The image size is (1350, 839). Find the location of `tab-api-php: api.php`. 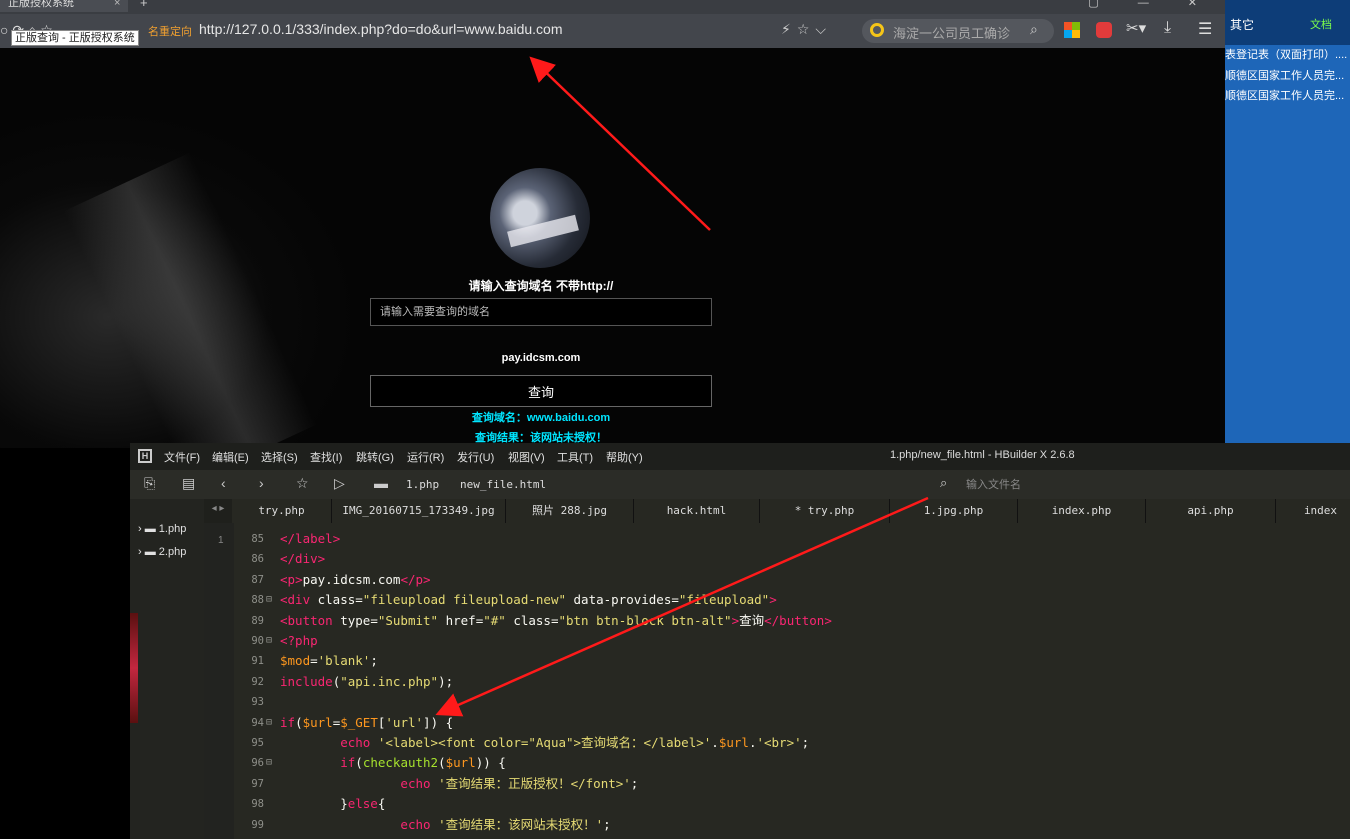

tab-api-php: api.php is located at coordinates (1211, 511).